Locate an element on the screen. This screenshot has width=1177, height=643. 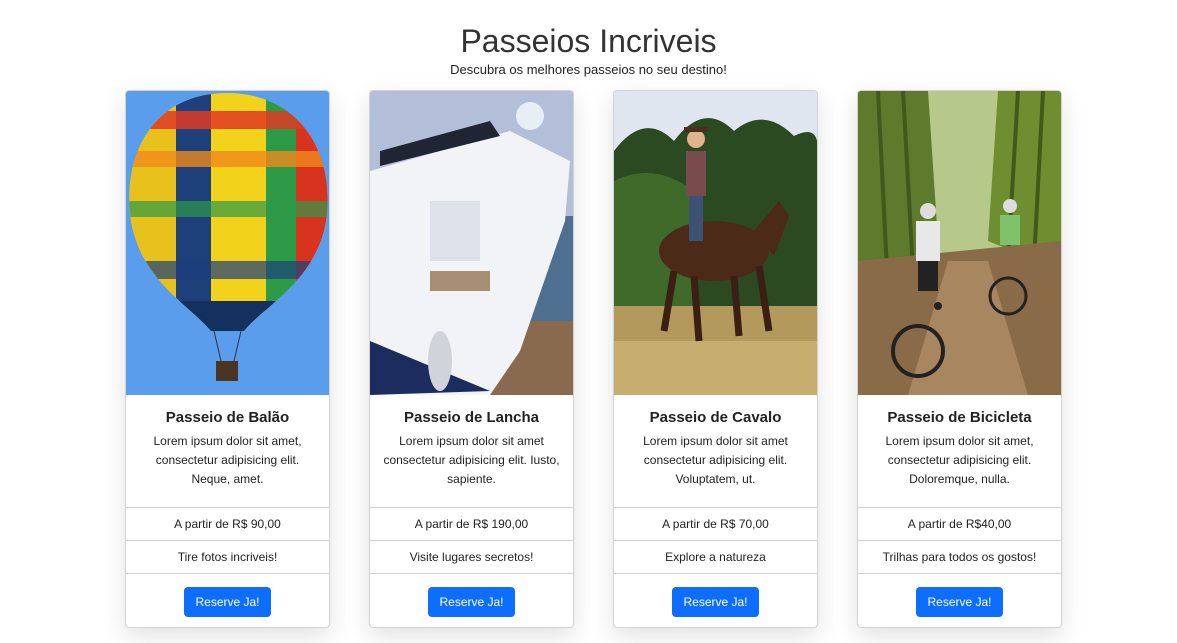
card-price: A partir de R$ 90,00 is located at coordinates (227, 523).